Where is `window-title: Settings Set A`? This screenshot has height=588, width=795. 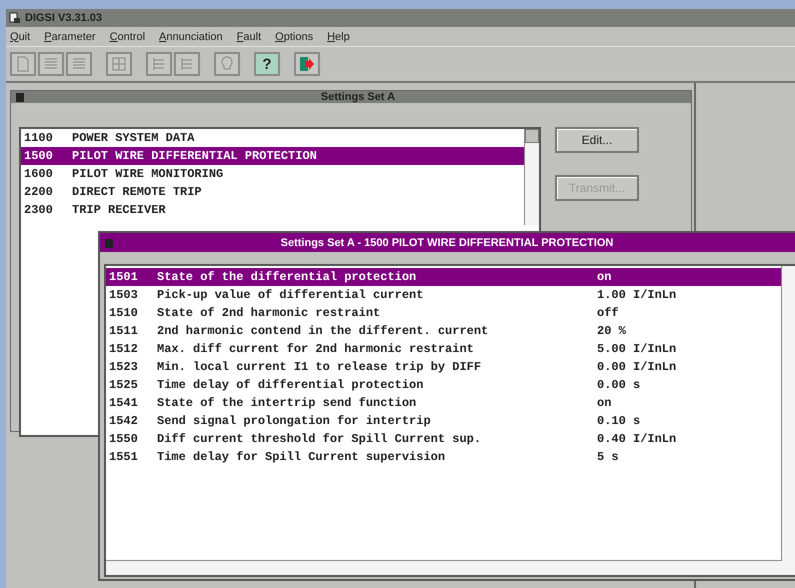 window-title: Settings Set A is located at coordinates (358, 97).